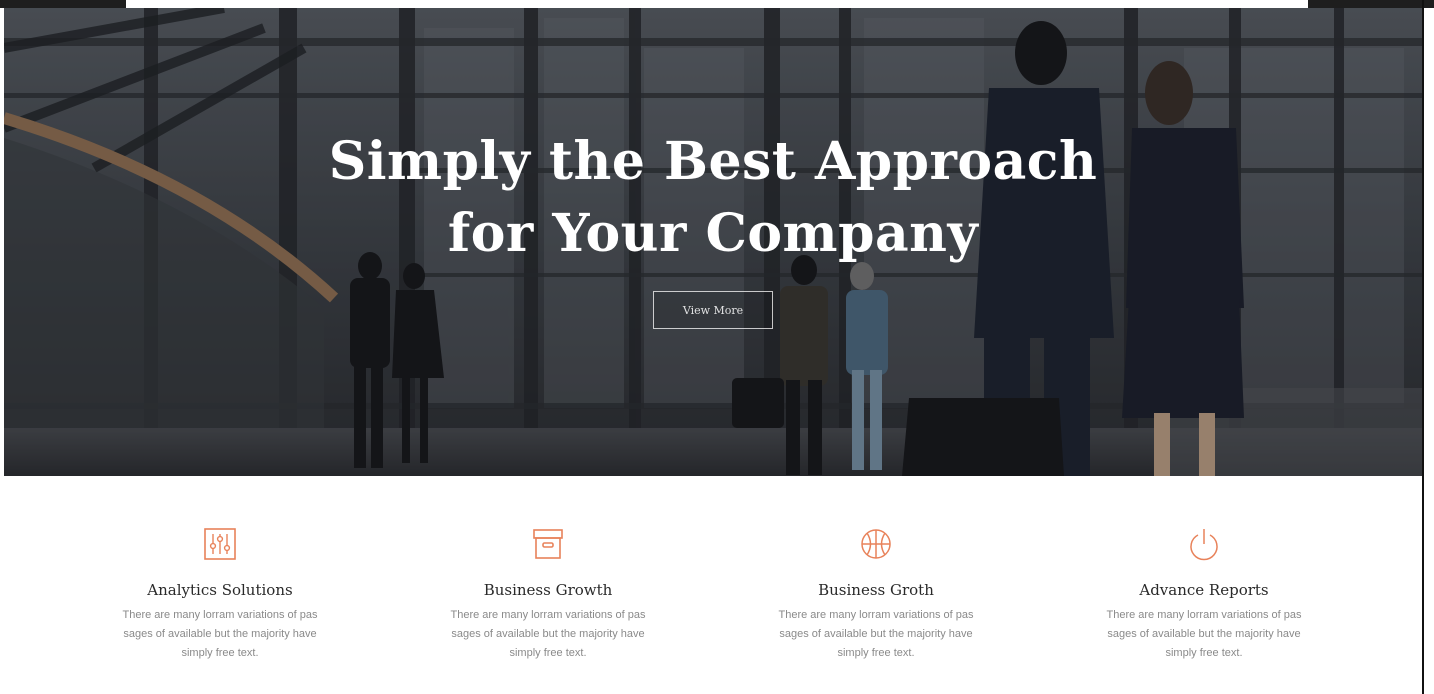  I want to click on power-icon, so click(1204, 545).